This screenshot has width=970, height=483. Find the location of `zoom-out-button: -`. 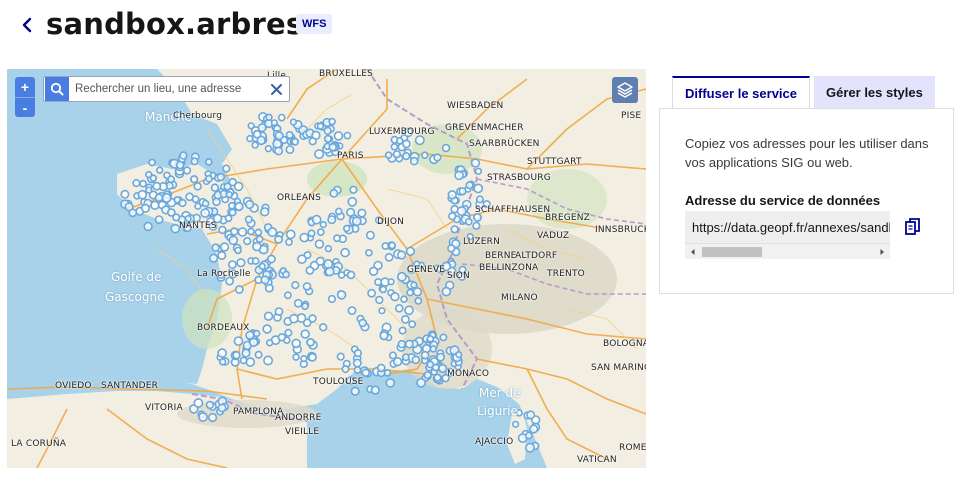

zoom-out-button: - is located at coordinates (25, 107).